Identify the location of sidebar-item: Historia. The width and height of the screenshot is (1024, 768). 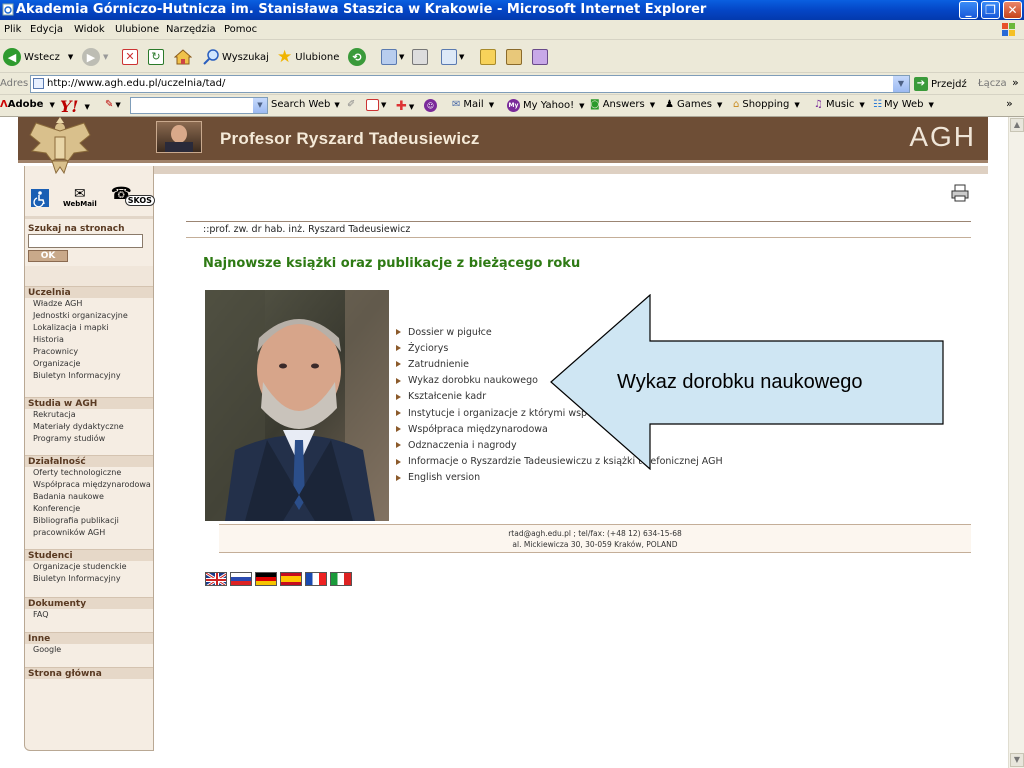
(89, 340).